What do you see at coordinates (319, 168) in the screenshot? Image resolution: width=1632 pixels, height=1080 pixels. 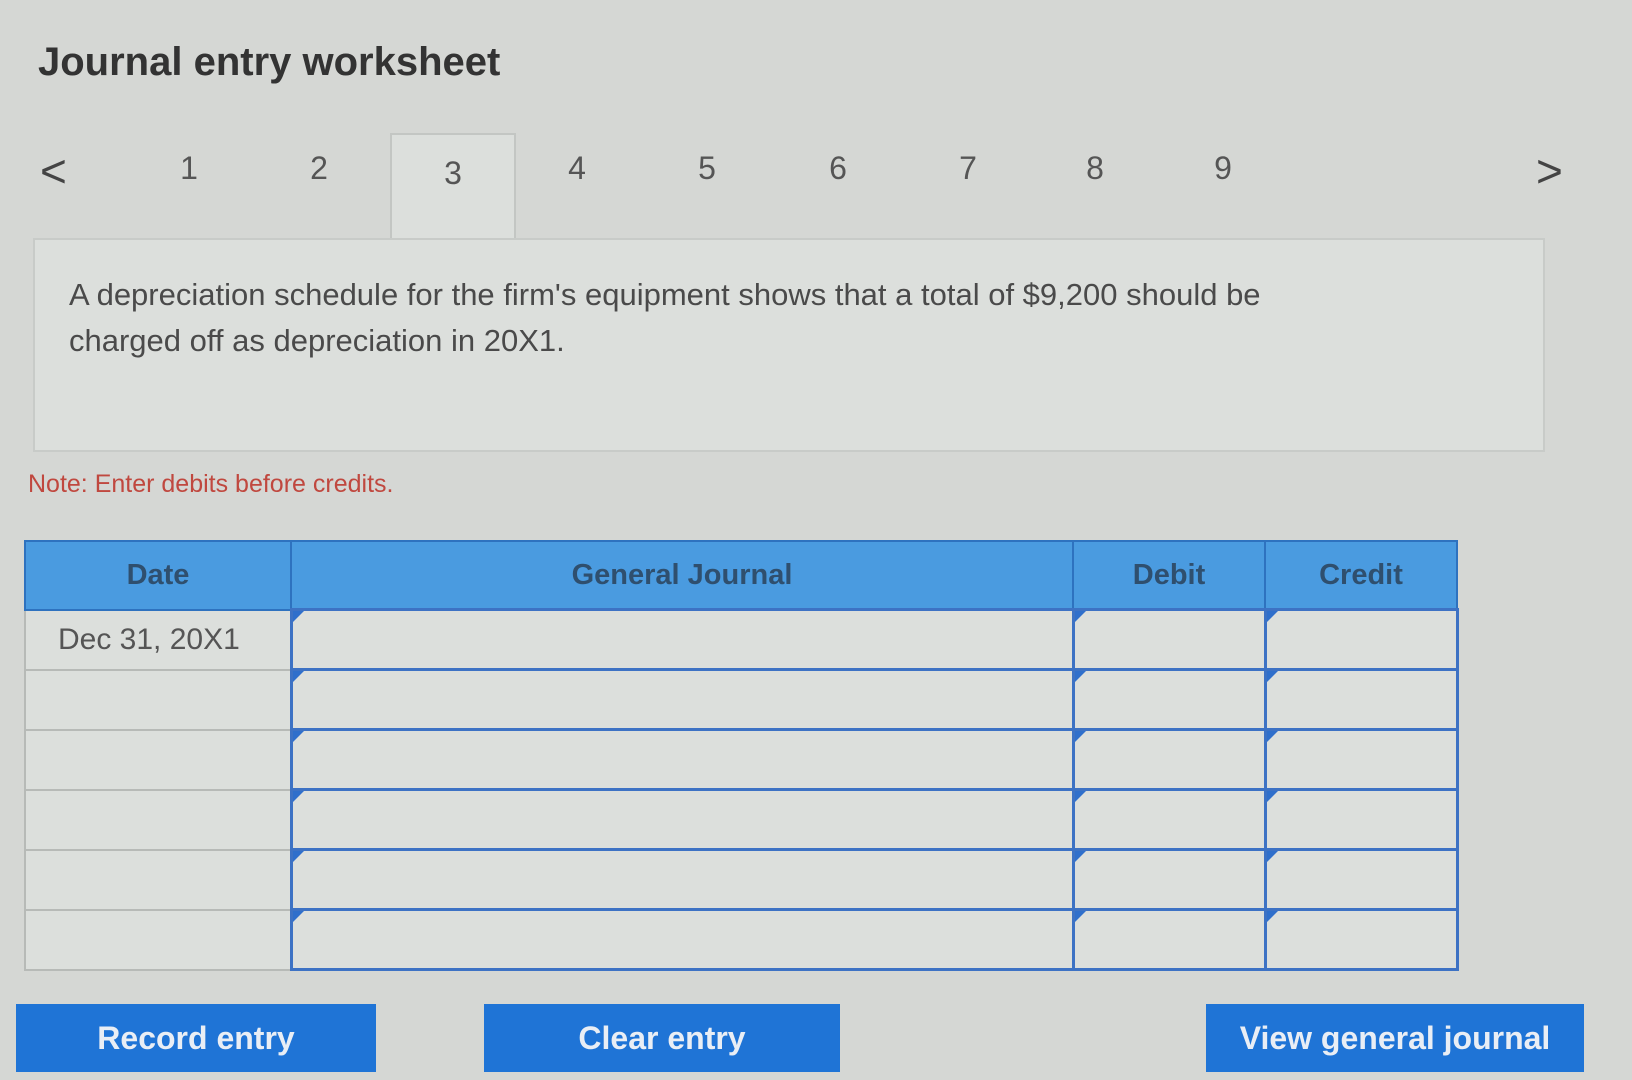 I see `tab-2: 2` at bounding box center [319, 168].